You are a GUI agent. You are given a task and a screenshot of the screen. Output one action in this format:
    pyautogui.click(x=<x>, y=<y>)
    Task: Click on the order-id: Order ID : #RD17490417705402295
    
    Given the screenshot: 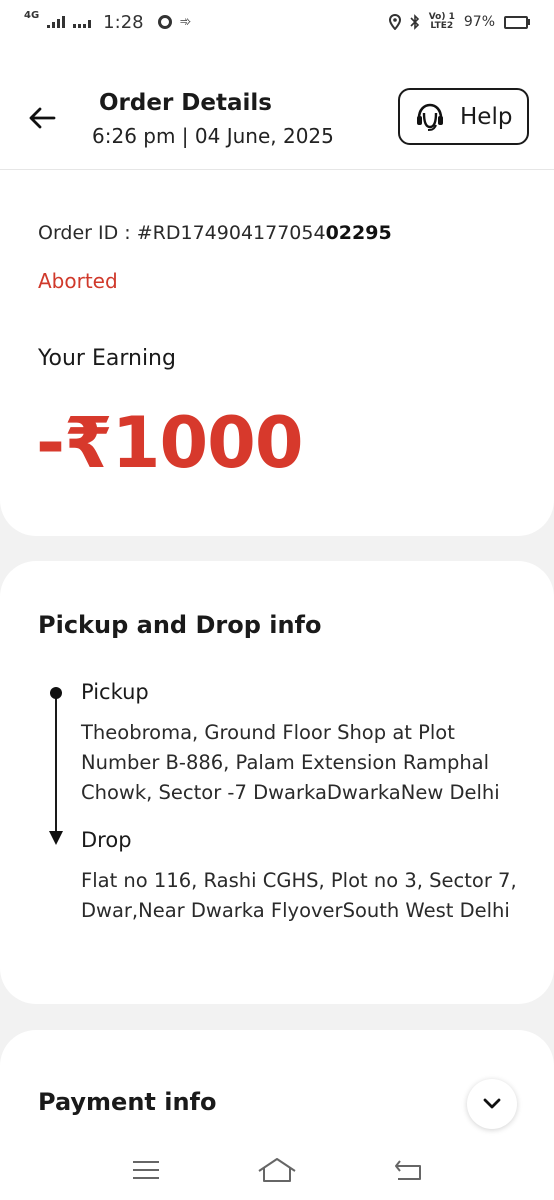 What is the action you would take?
    pyautogui.click(x=215, y=233)
    